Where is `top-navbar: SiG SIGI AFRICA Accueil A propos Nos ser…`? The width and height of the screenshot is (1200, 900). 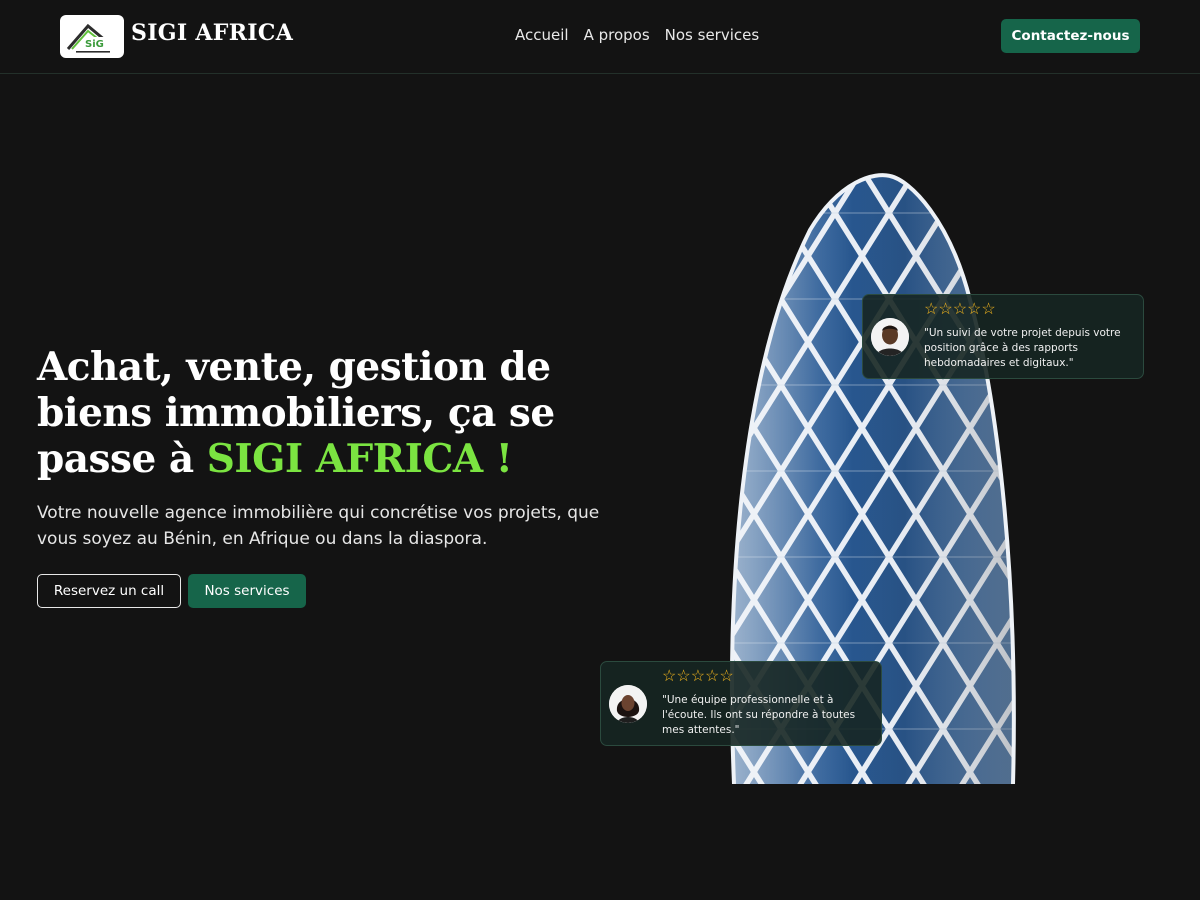
top-navbar: SiG SIGI AFRICA Accueil A propos Nos ser… is located at coordinates (600, 37).